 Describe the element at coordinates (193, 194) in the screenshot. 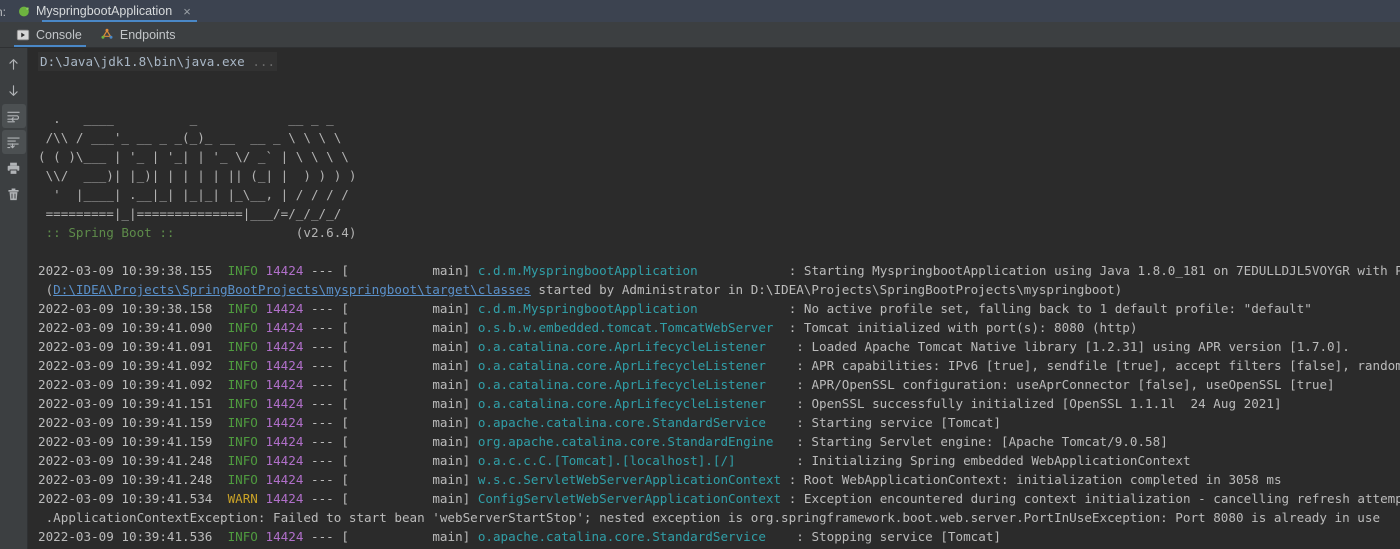

I see `banner-line: ' |____| .__|_| |_|_| |_\__, | / / / /` at that location.